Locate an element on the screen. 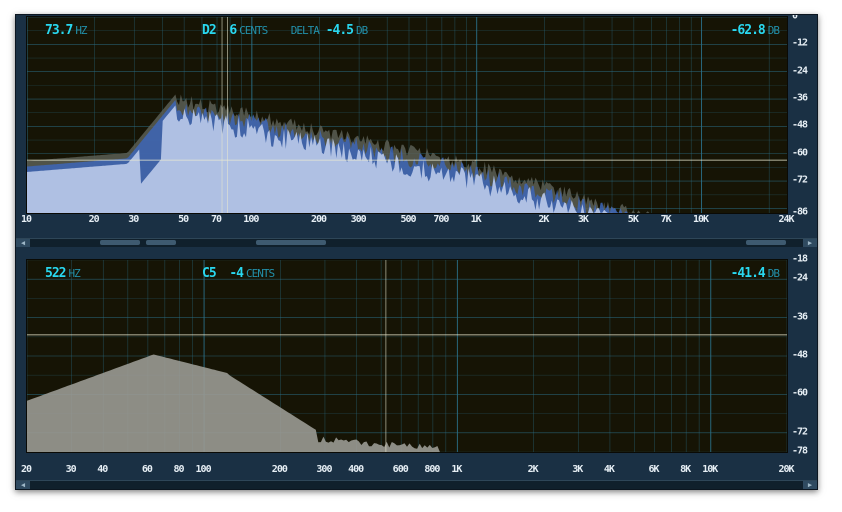  top-cents-unit: CENTS is located at coordinates (253, 30).